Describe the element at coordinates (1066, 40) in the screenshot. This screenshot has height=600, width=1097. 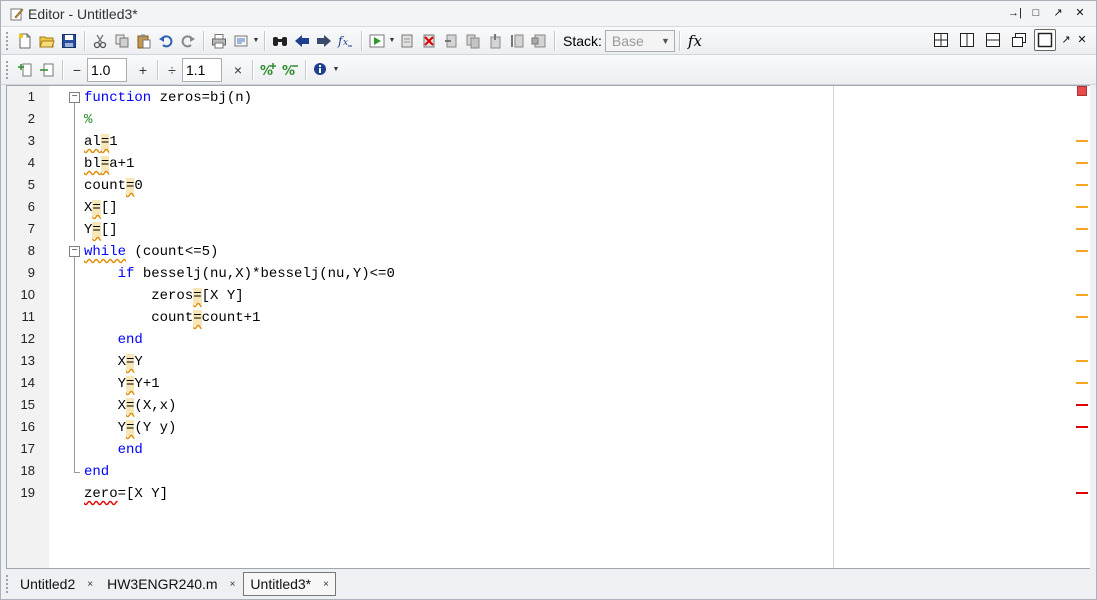
I see `undock-document-icon: ↗` at that location.